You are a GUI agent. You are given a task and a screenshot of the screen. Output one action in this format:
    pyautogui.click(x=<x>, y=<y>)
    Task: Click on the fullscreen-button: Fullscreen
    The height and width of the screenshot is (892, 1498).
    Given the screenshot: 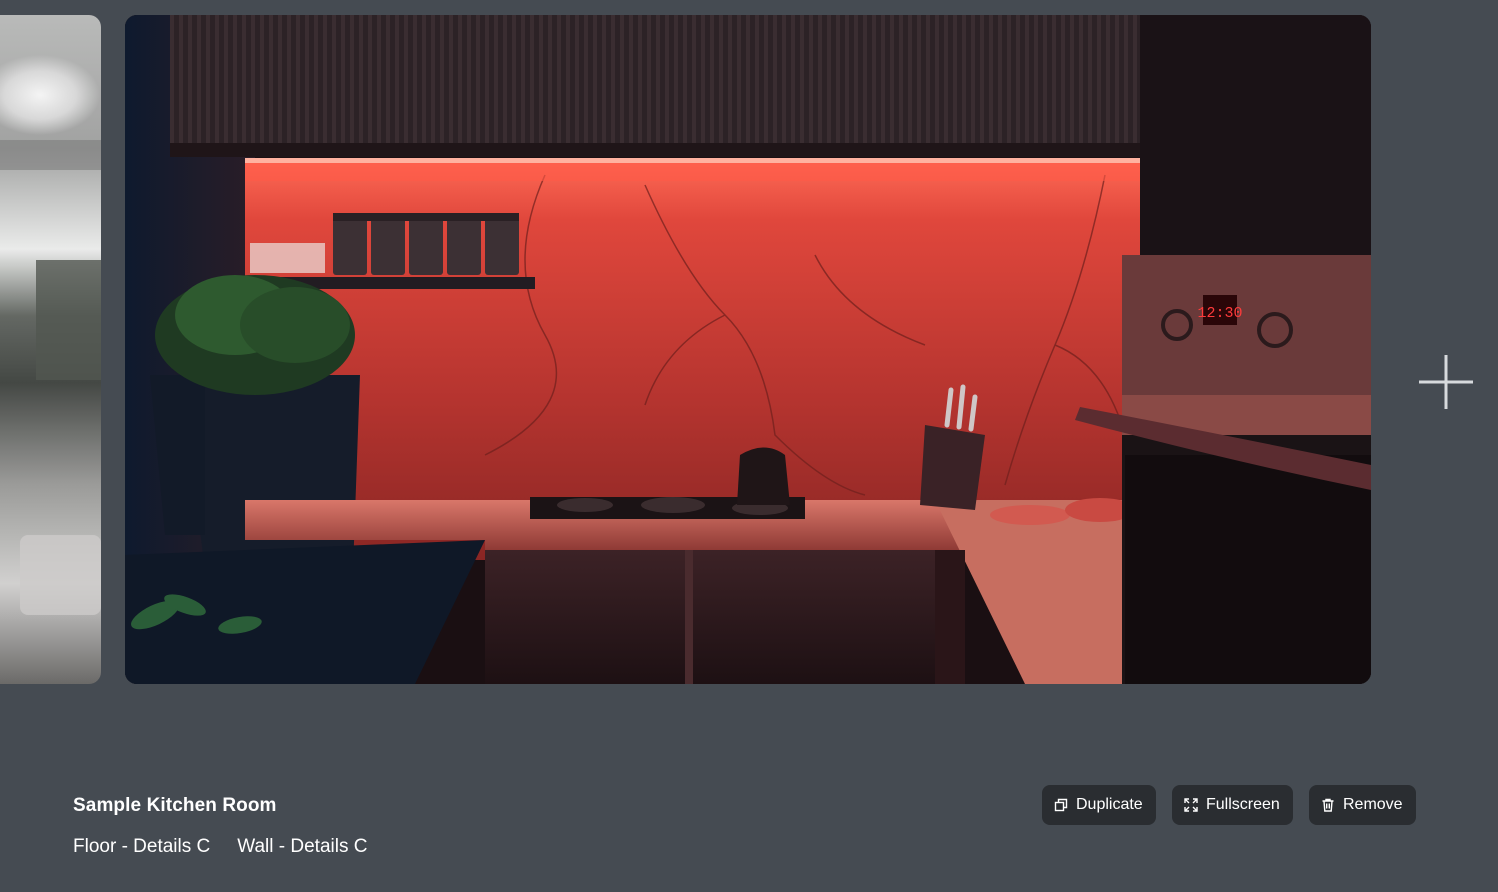 What is the action you would take?
    pyautogui.click(x=1232, y=805)
    